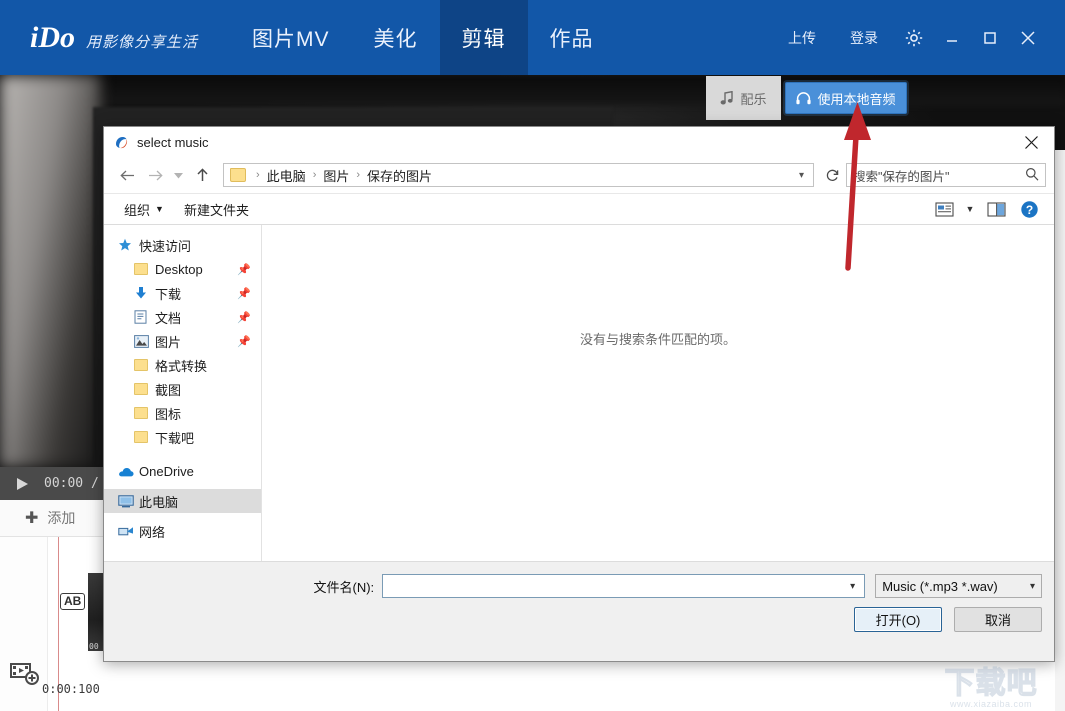 The height and width of the screenshot is (711, 1065). I want to click on login-button: 登录, so click(864, 38).